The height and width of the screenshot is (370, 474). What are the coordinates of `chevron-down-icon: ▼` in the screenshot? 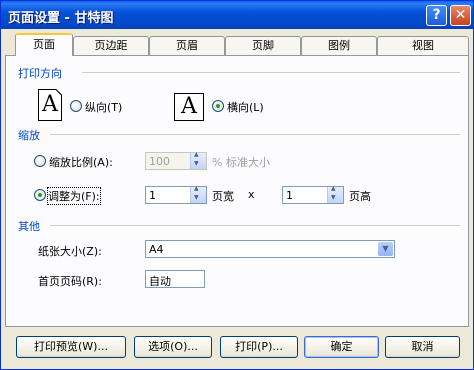 It's located at (385, 249).